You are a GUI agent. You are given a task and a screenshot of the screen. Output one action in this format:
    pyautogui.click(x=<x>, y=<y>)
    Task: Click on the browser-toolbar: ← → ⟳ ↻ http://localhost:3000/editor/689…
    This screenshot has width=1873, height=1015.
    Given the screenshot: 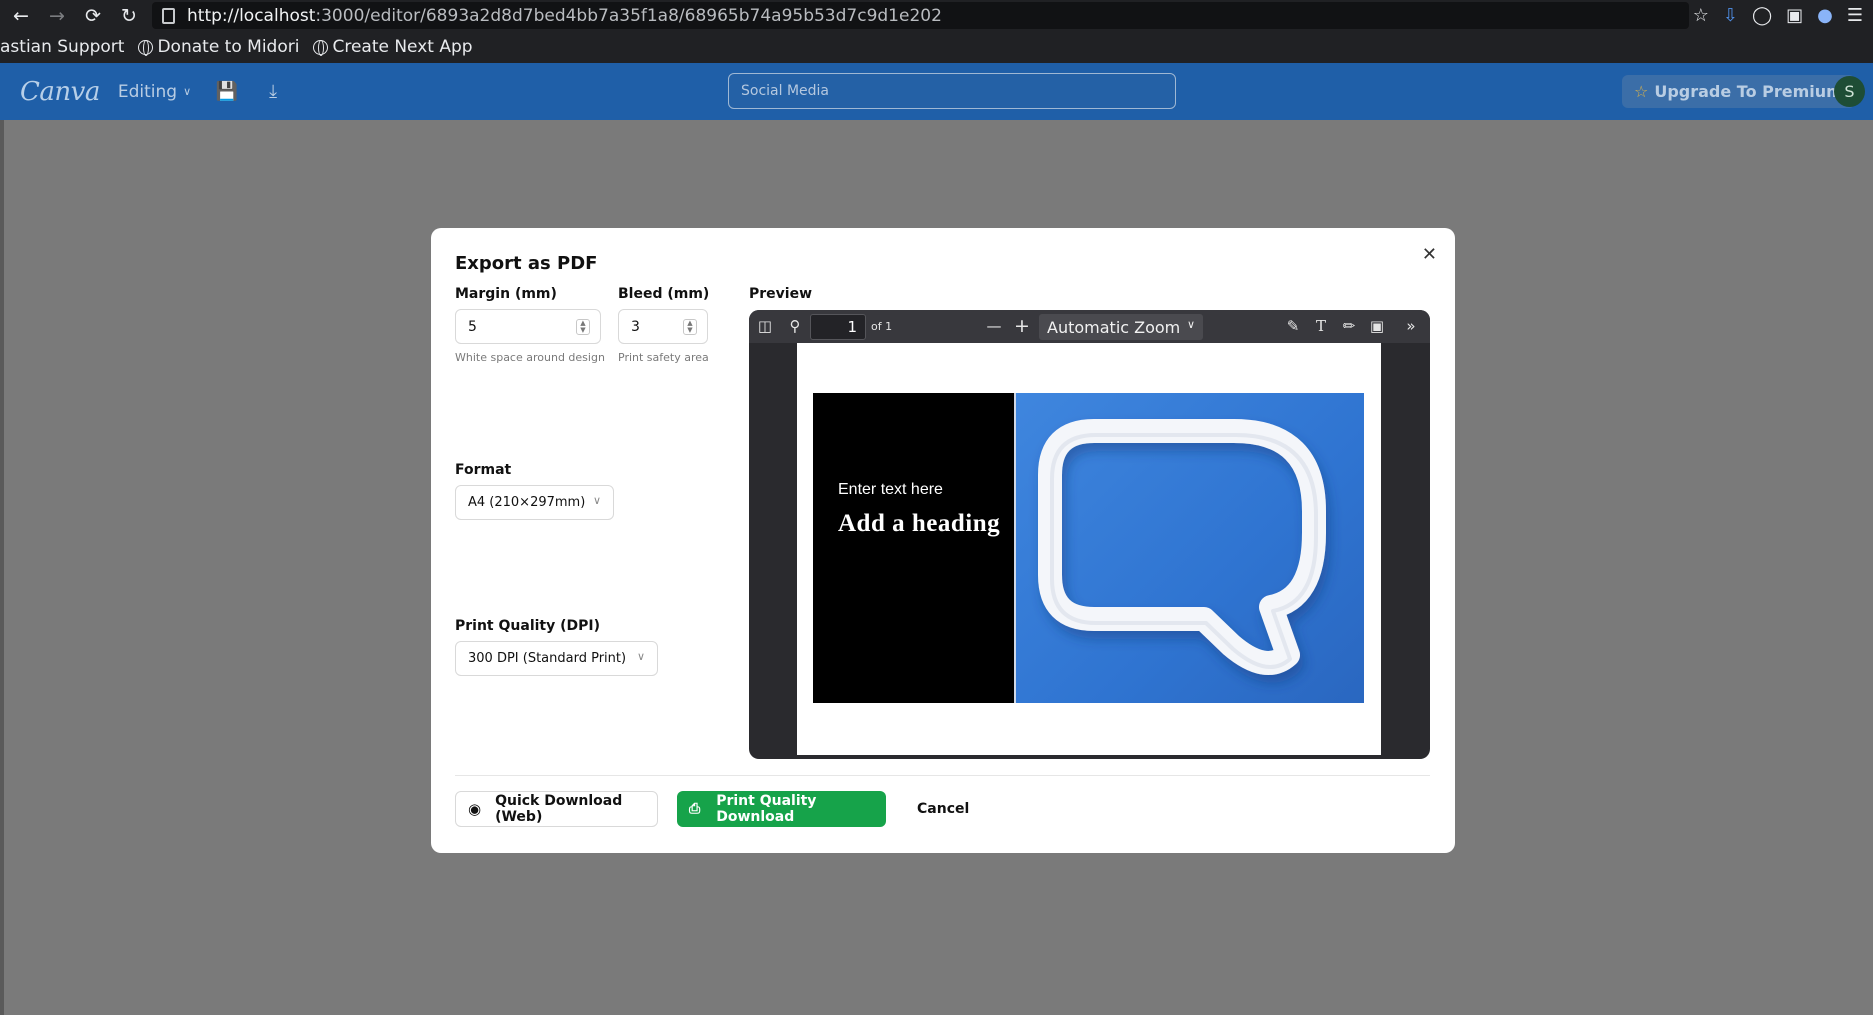 What is the action you would take?
    pyautogui.click(x=936, y=15)
    